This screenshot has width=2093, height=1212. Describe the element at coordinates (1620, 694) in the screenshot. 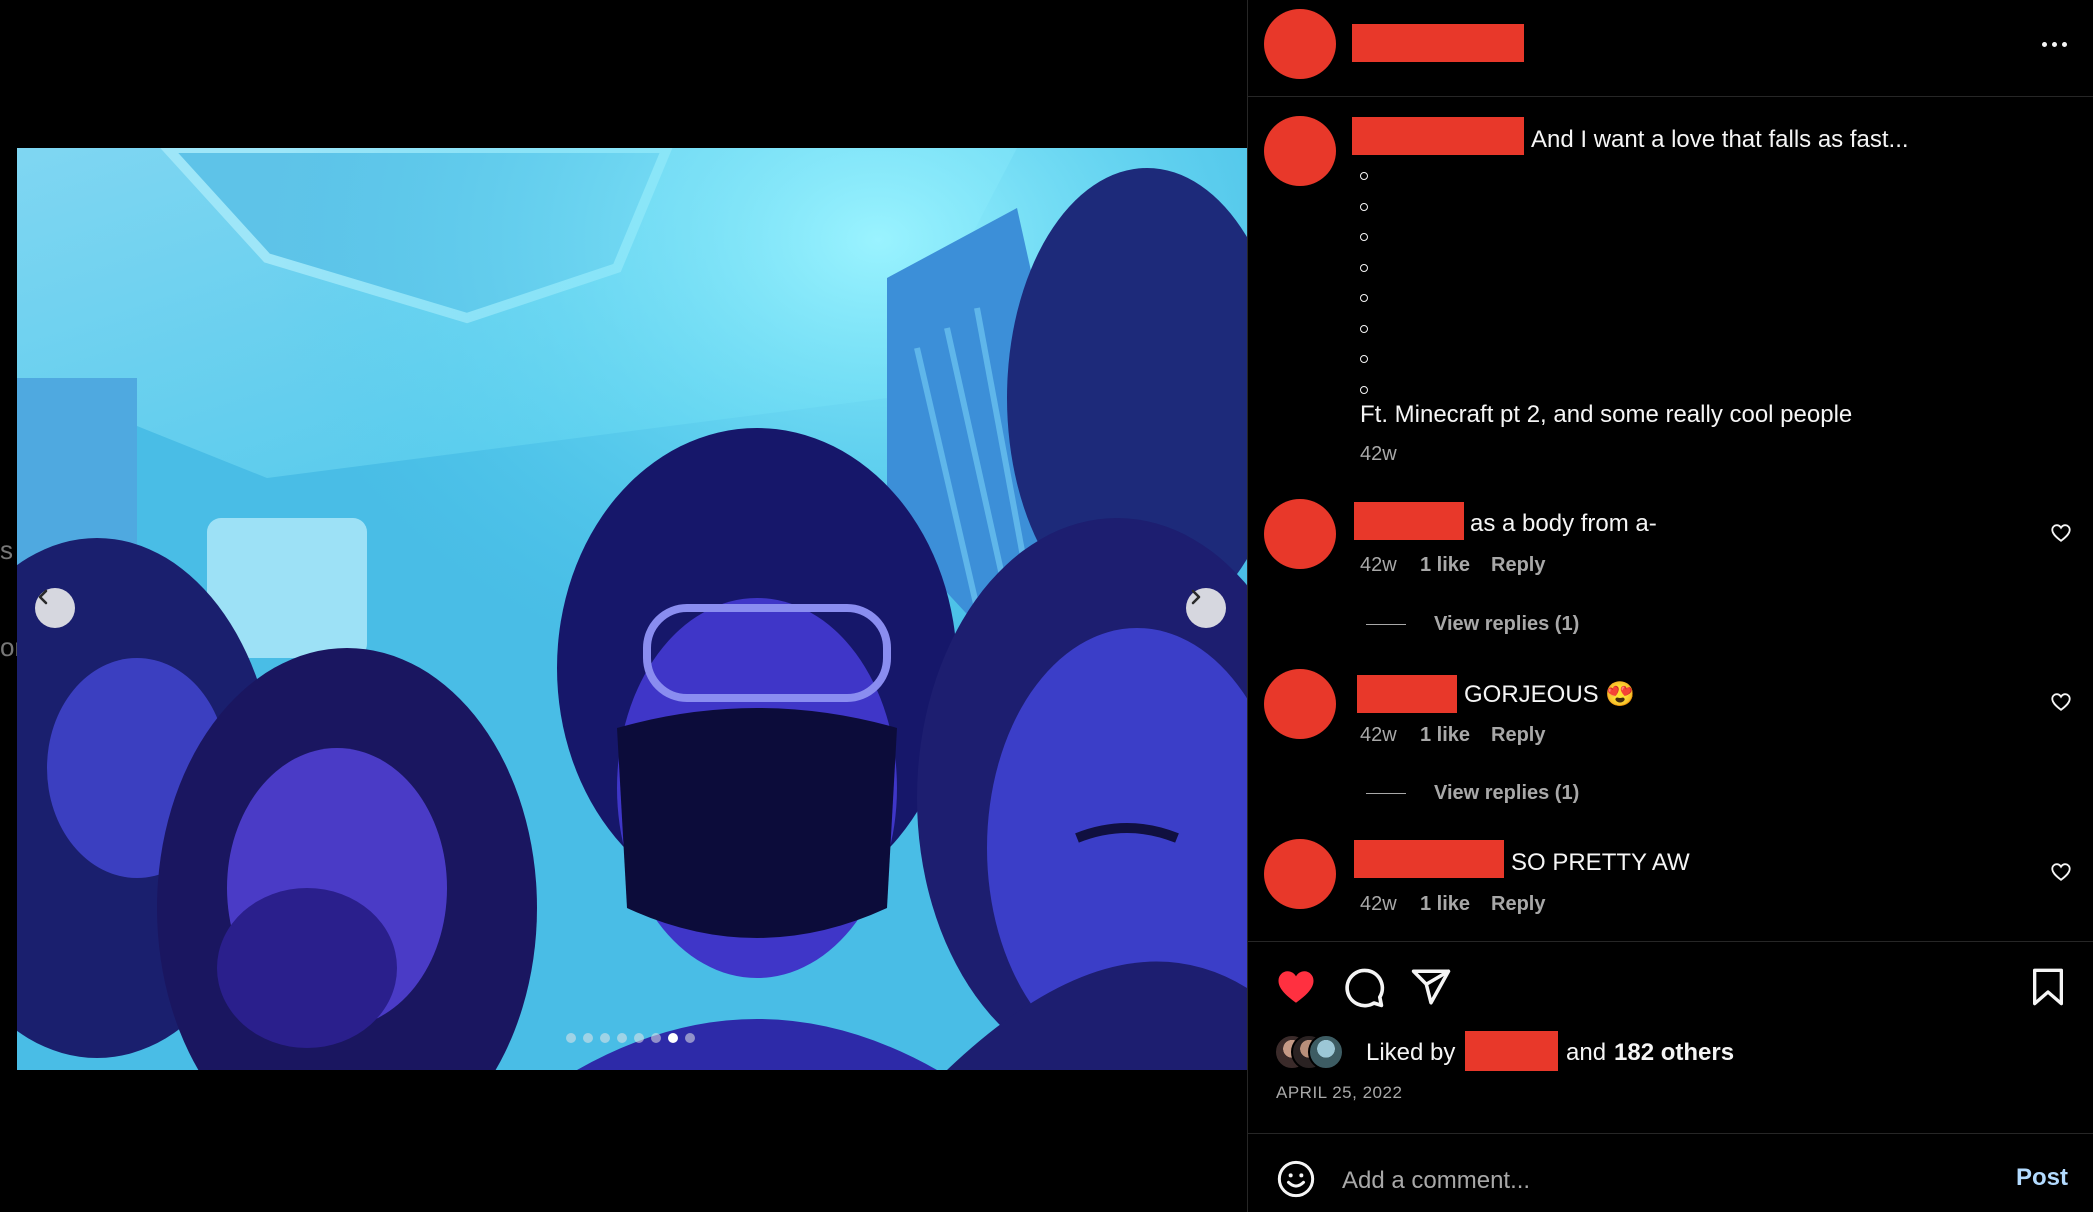

I see `heart-eyes-emoji: 😍` at that location.